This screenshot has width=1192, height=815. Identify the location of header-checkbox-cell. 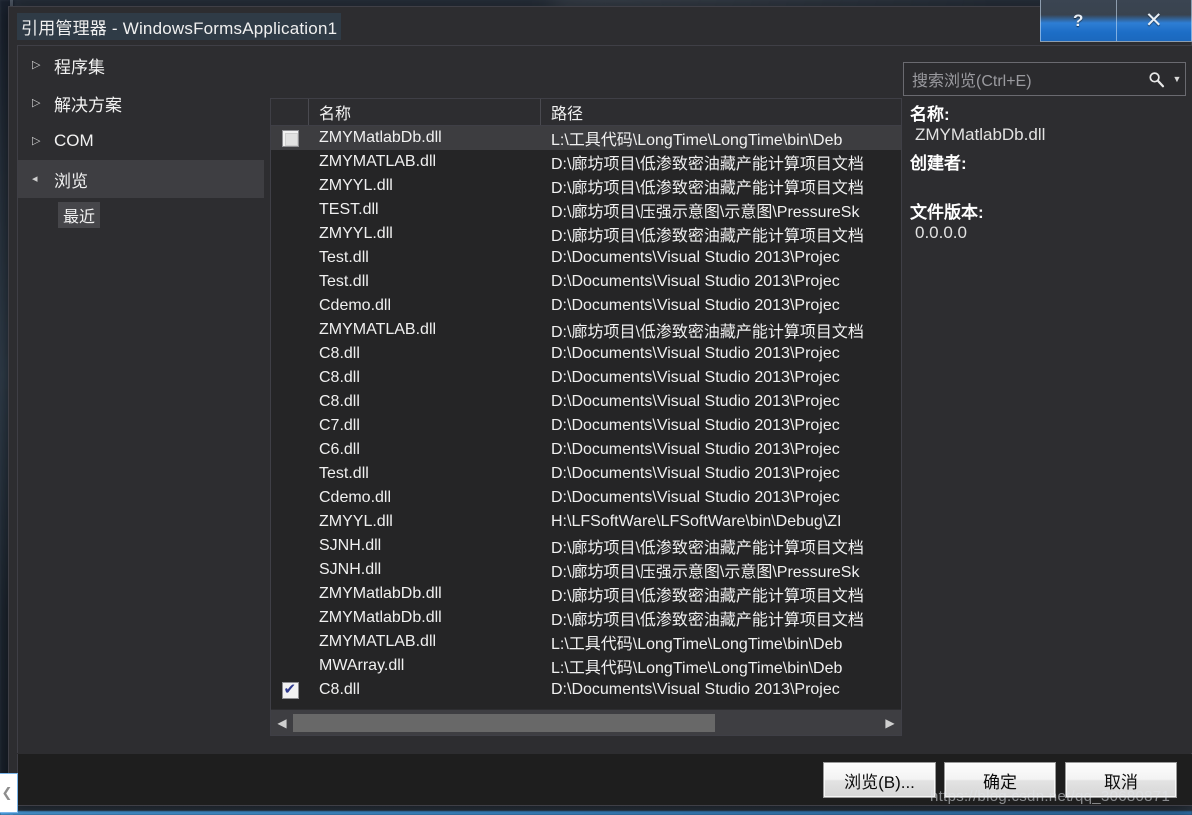
(290, 112).